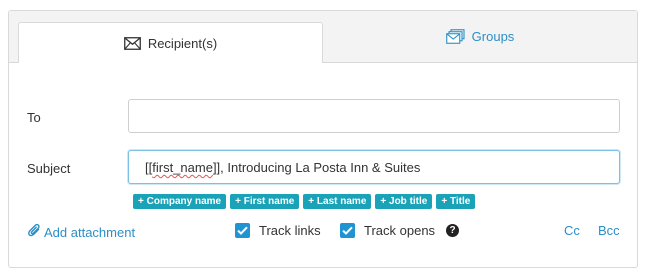 Image resolution: width=648 pixels, height=277 pixels. I want to click on token-title: + Title, so click(456, 201).